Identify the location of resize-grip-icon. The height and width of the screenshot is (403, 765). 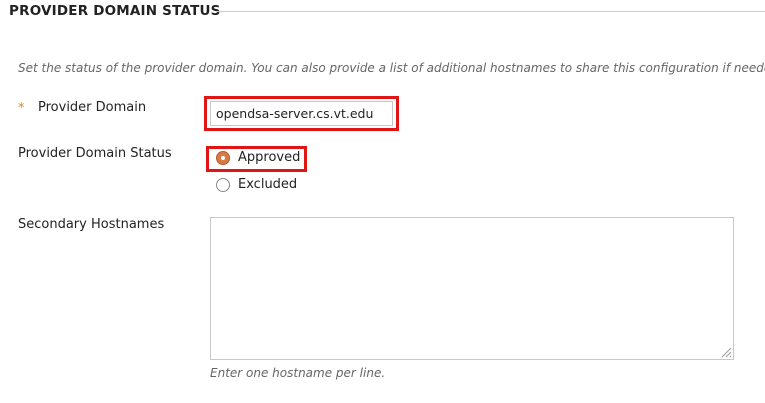
(726, 352).